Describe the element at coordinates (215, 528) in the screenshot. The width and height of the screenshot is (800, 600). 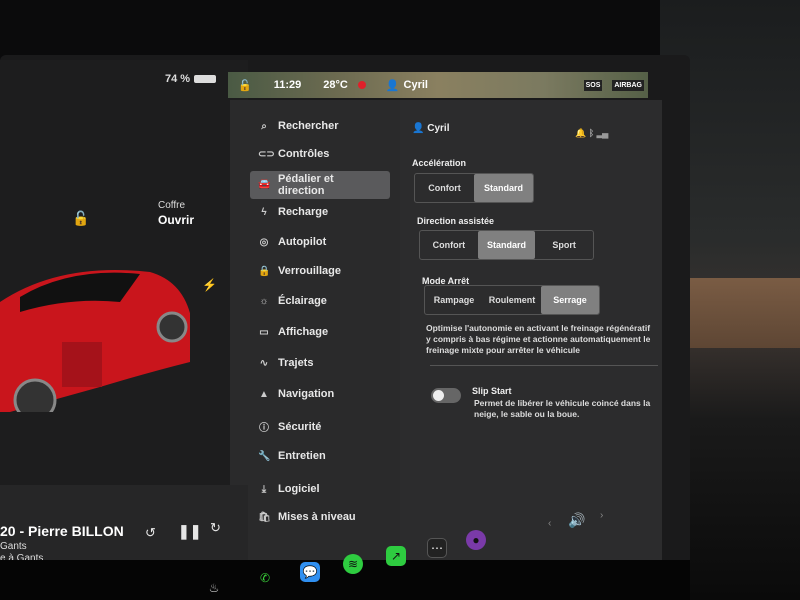
I see `forward-15-icon: ↻` at that location.